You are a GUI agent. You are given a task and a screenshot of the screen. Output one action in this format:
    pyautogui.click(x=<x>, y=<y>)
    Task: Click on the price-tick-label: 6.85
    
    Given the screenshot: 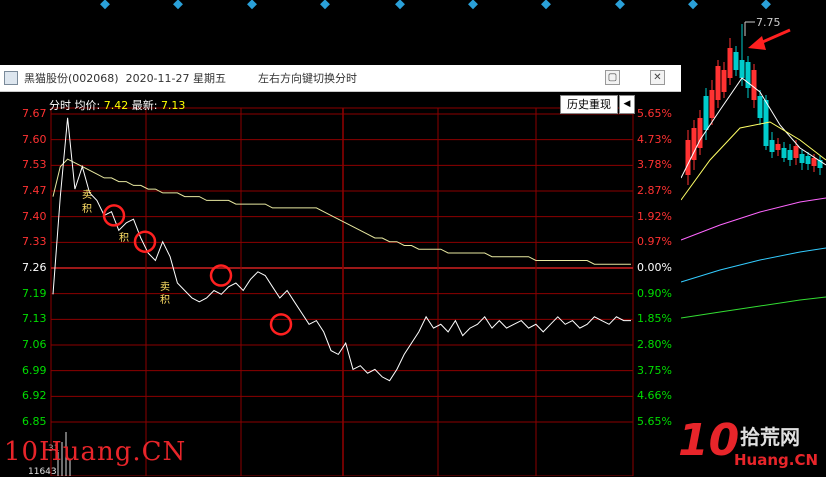 What is the action you would take?
    pyautogui.click(x=34, y=421)
    